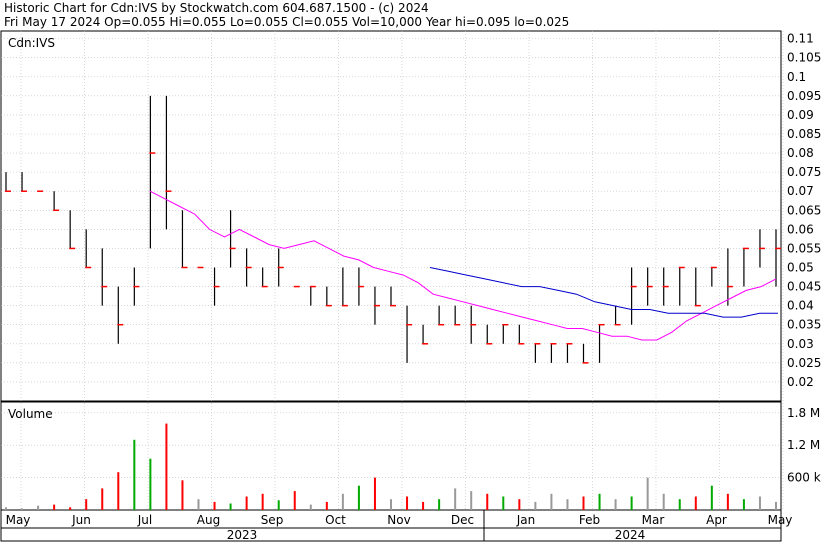 This screenshot has height=543, width=830. I want to click on price-tick-label: 0.05, so click(800, 267).